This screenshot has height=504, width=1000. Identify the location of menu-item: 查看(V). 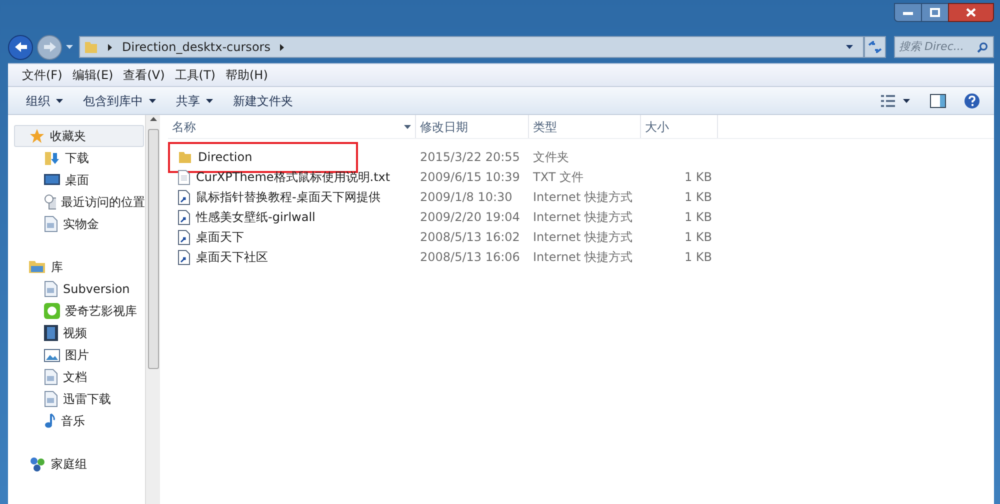
(144, 75).